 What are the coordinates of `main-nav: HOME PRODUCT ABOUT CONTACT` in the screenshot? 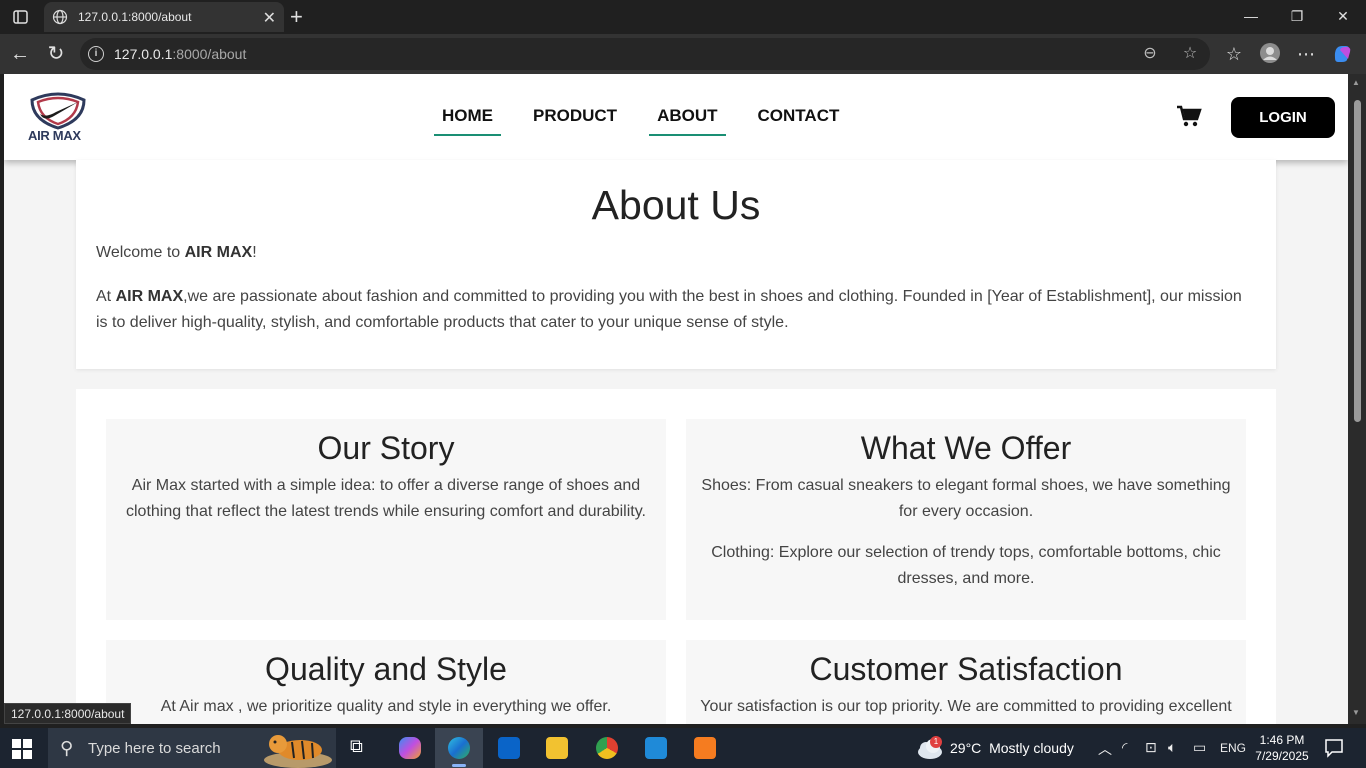 It's located at (640, 121).